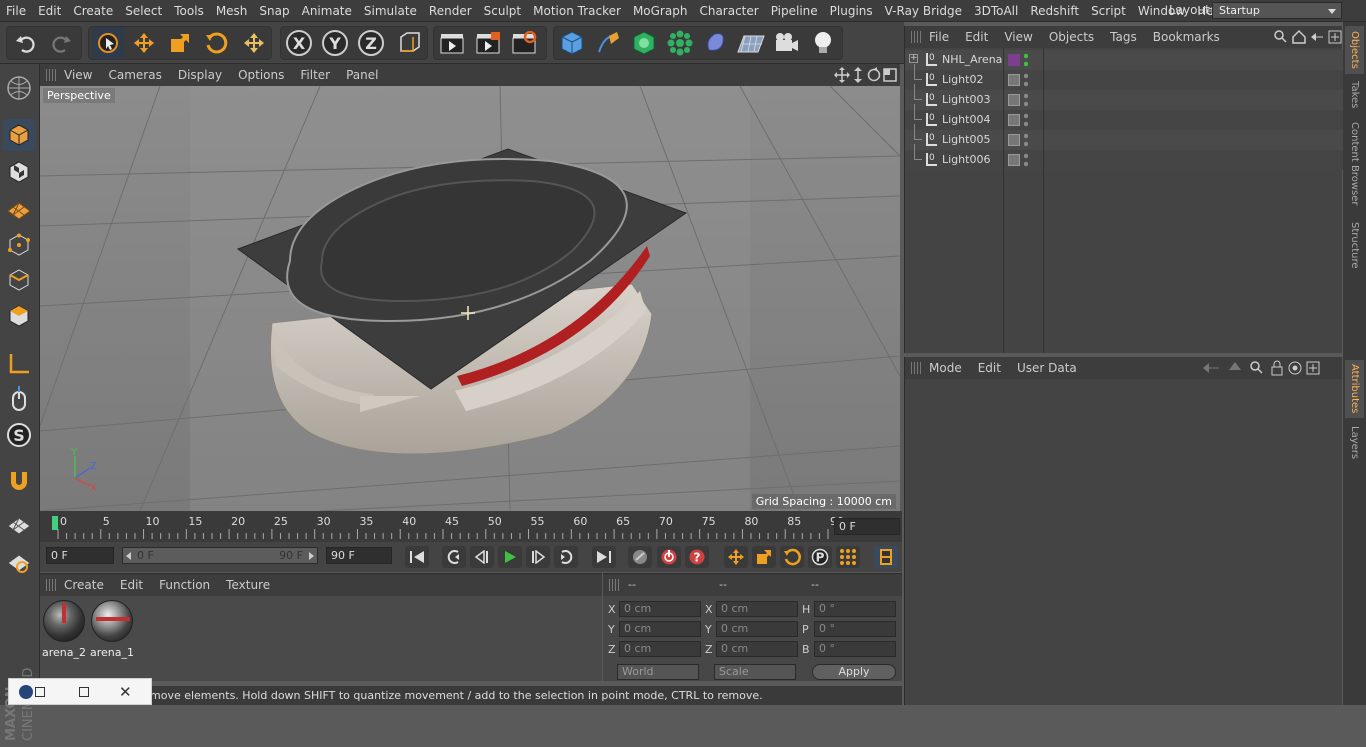 Image resolution: width=1366 pixels, height=747 pixels. I want to click on object-menu-file: File, so click(939, 37).